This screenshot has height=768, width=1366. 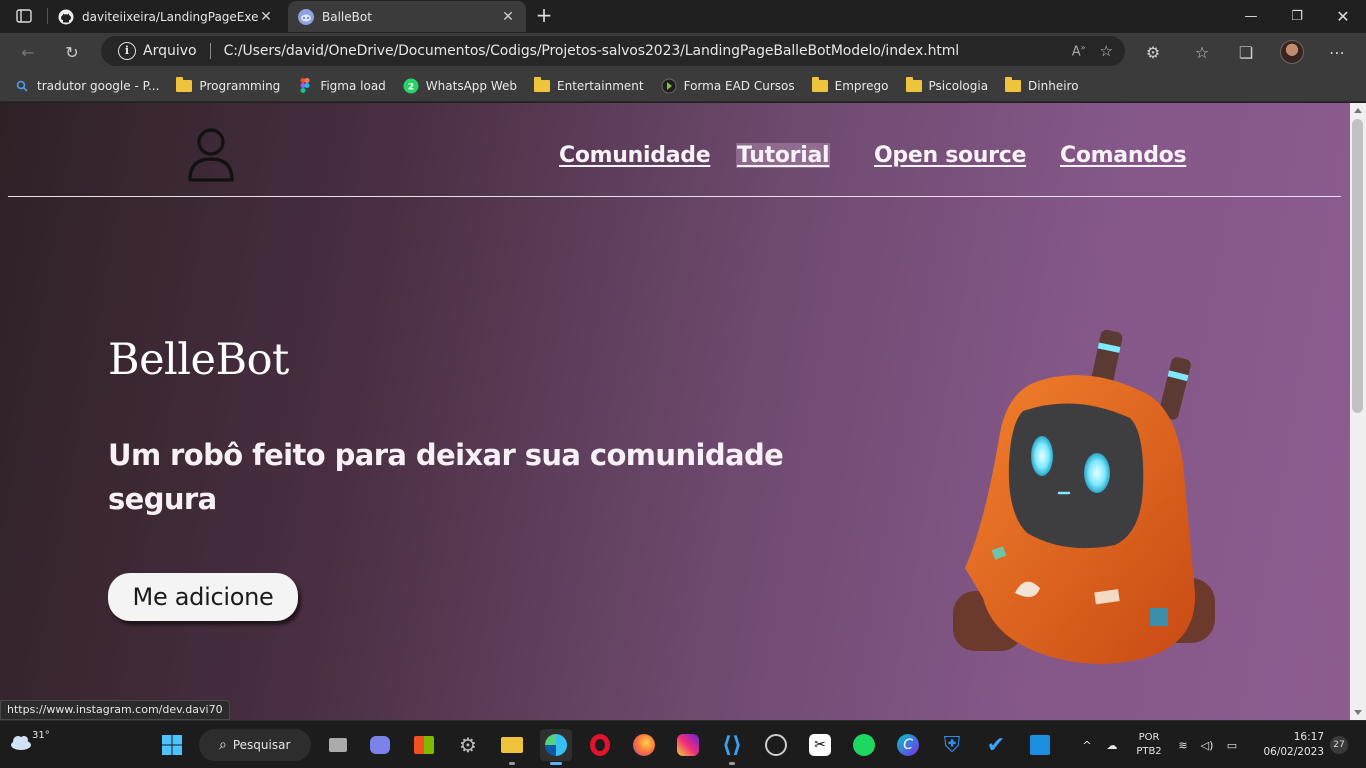 I want to click on taskbar-search: ⌕ Pesquisar, so click(x=255, y=745).